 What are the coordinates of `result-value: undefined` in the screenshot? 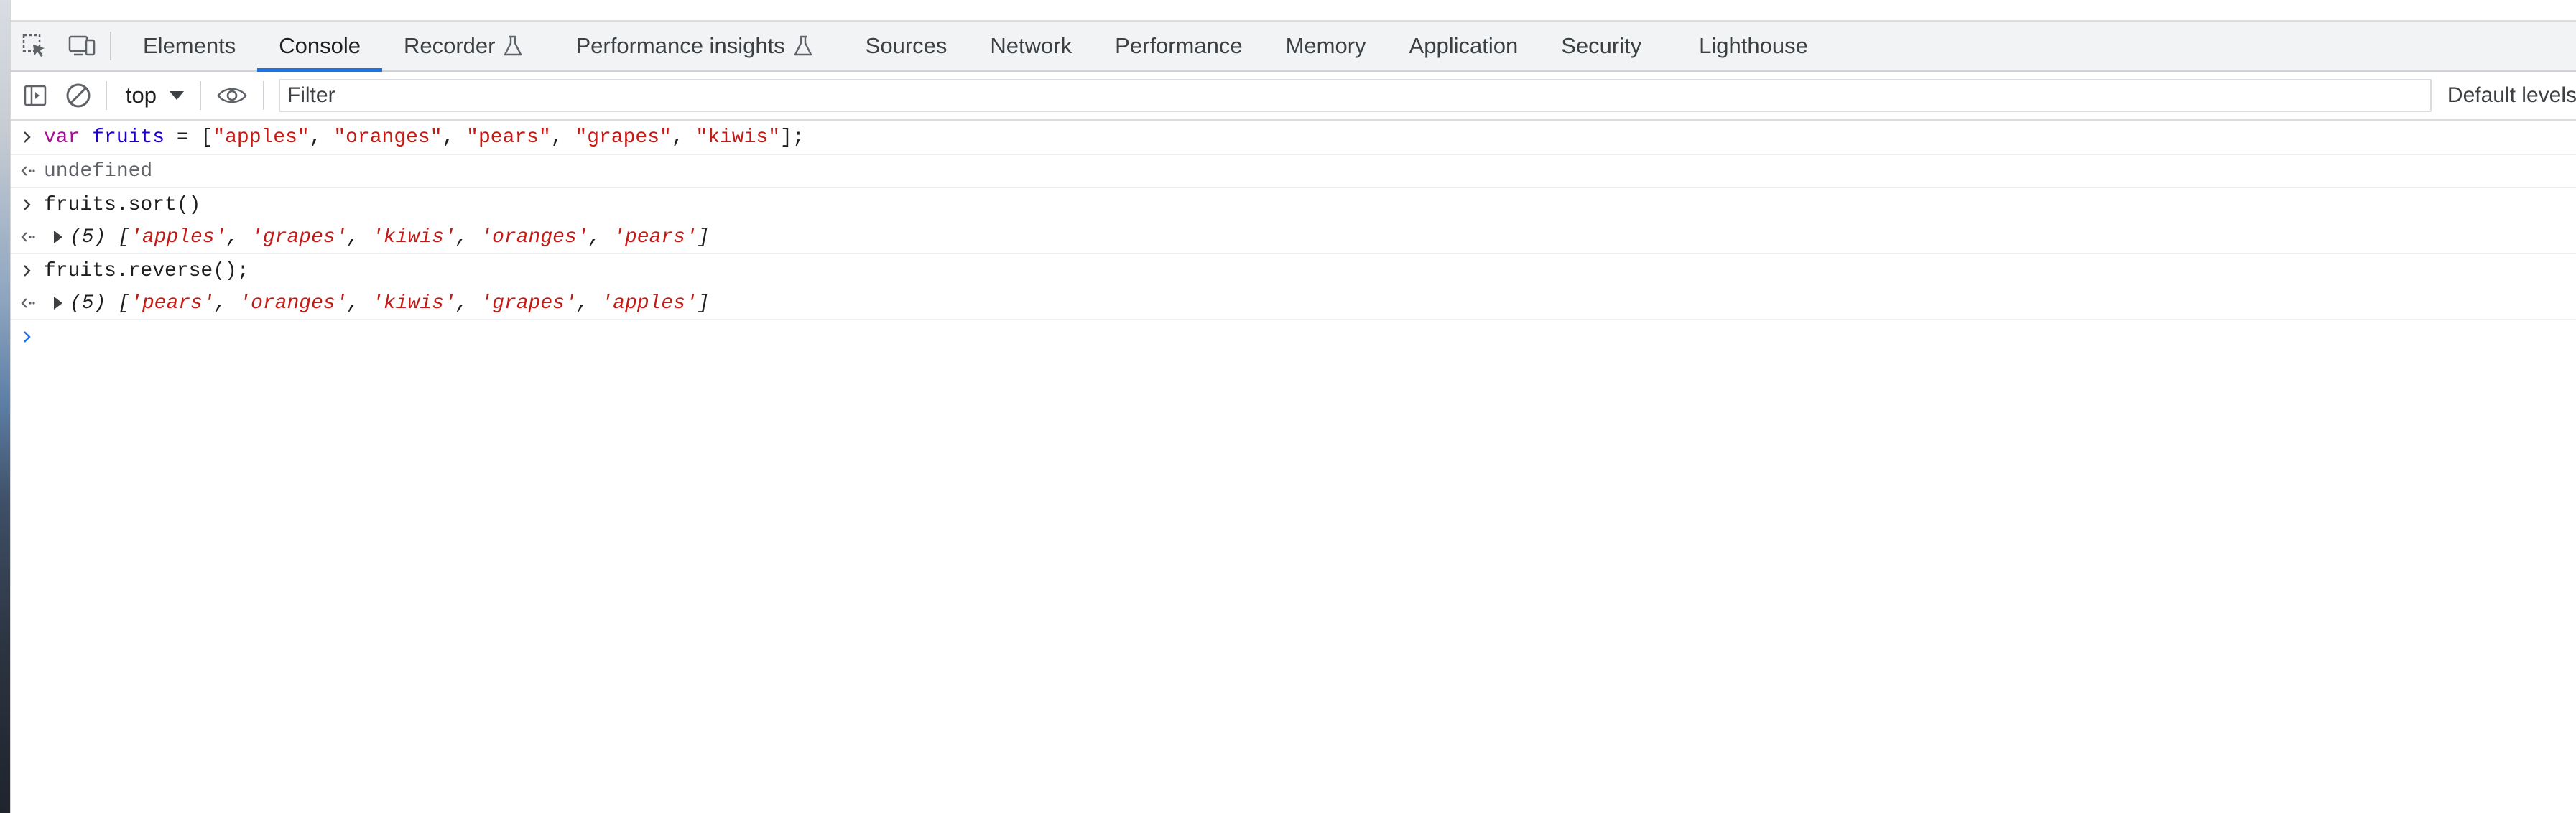 It's located at (98, 170).